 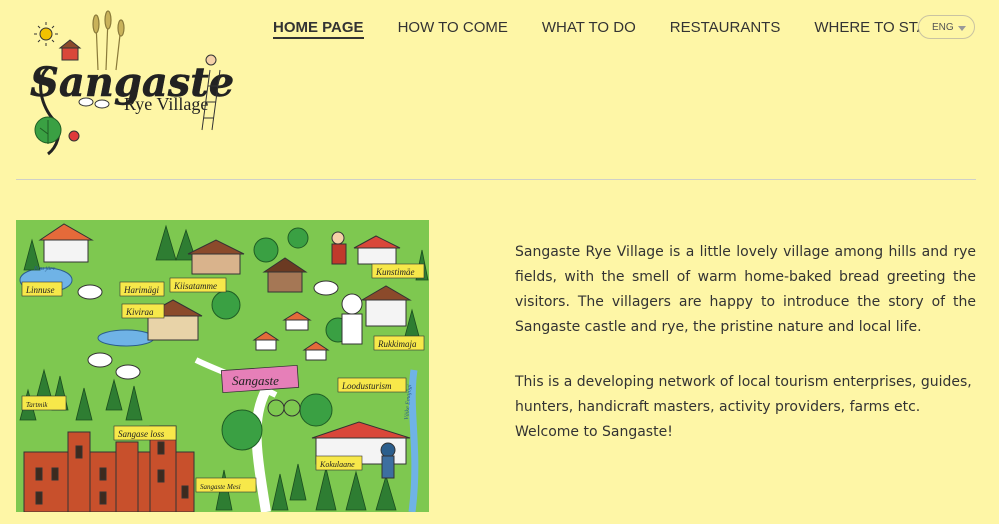 What do you see at coordinates (141, 290) in the screenshot?
I see `map-label-harimagi: Harimägi` at bounding box center [141, 290].